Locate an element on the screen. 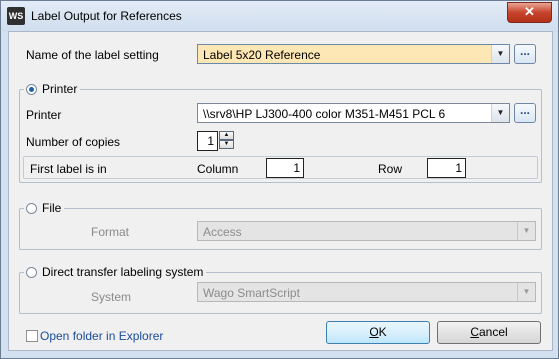 The height and width of the screenshot is (359, 559). ok-button: OK is located at coordinates (378, 332).